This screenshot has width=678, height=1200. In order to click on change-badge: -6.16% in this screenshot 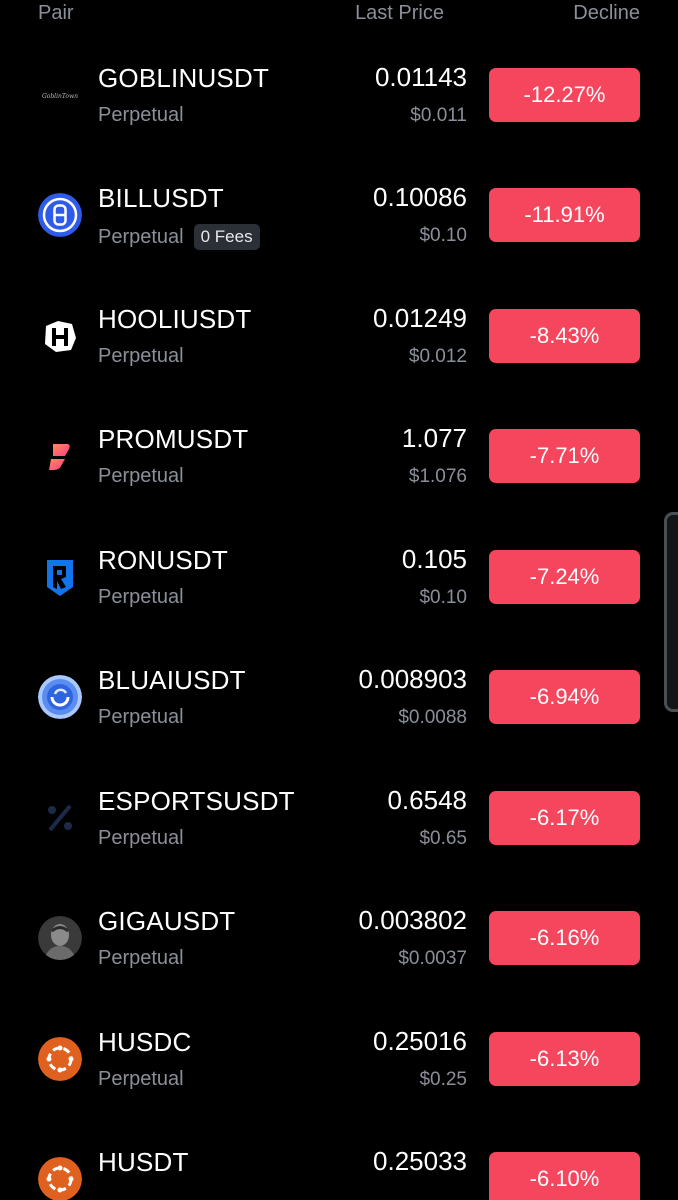, I will do `click(564, 938)`.